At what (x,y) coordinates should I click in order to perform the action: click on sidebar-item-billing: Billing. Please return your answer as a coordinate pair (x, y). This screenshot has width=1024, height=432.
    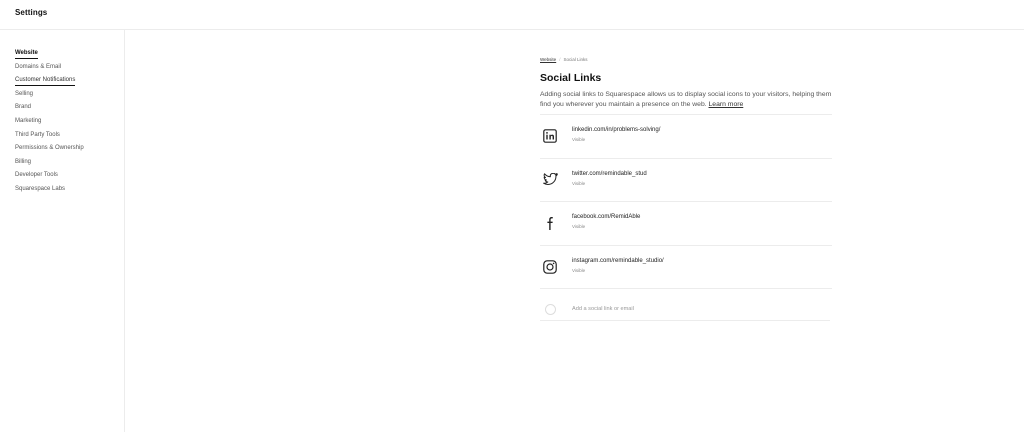
    Looking at the image, I should click on (49, 164).